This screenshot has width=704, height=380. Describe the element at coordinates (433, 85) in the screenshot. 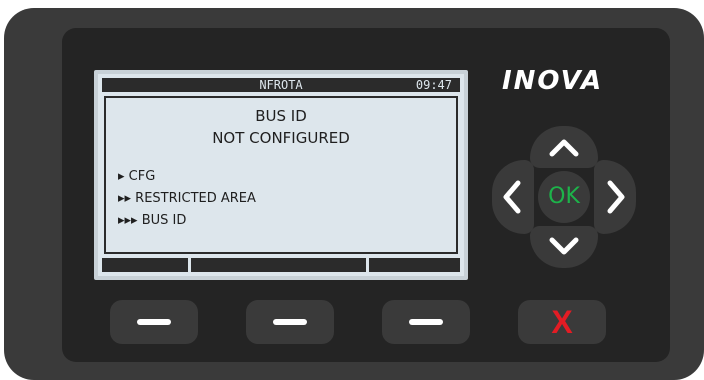

I see `lcd-clock: 09:47` at that location.